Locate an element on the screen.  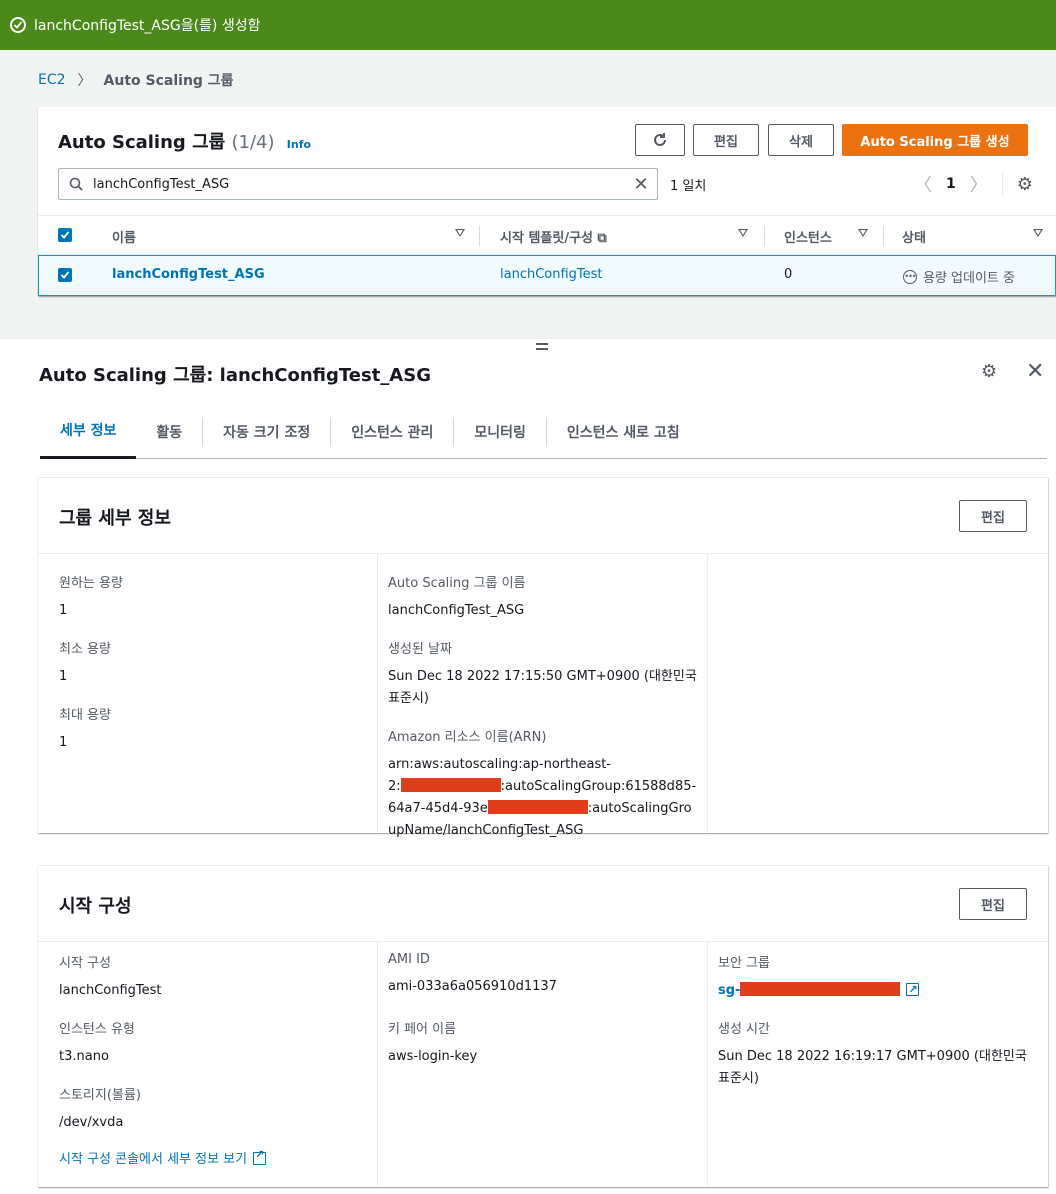
breadcrumb-current: Auto Scaling 그룹 is located at coordinates (168, 81).